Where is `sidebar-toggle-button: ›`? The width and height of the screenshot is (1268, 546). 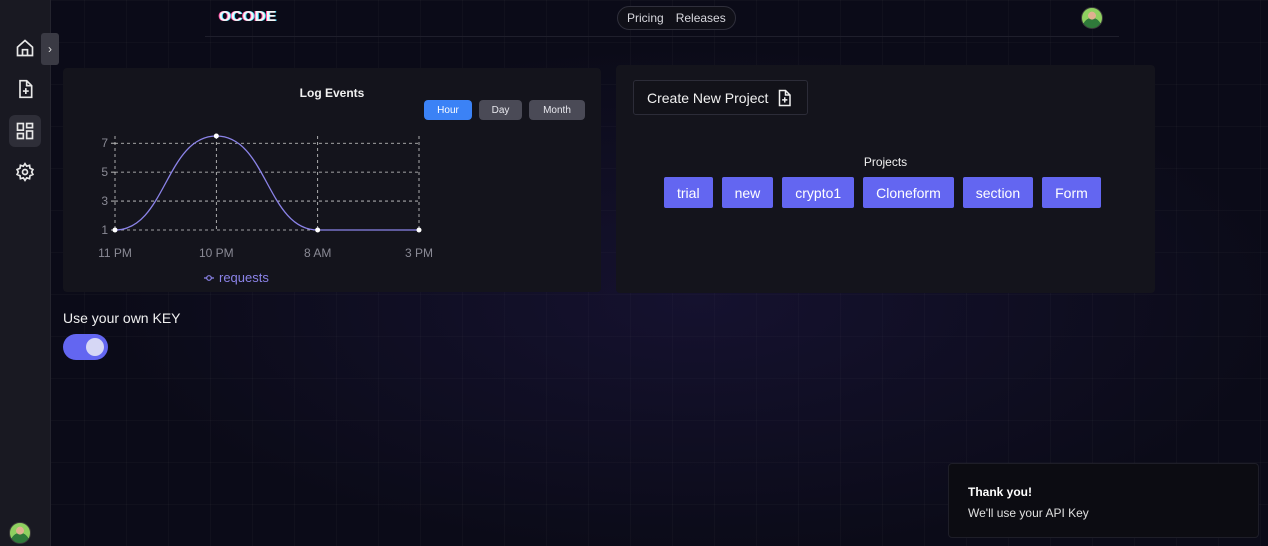
sidebar-toggle-button: › is located at coordinates (50, 49).